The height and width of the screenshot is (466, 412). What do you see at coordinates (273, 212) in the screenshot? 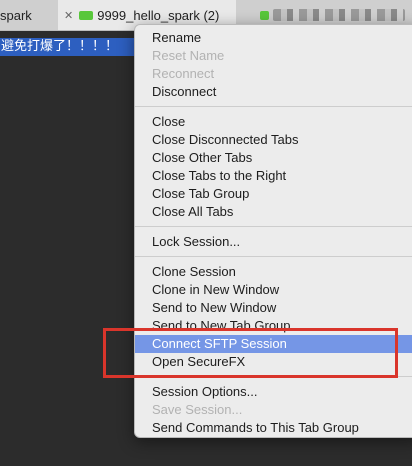
I see `menu-item-close-all-tabs: Close All Tabs` at bounding box center [273, 212].